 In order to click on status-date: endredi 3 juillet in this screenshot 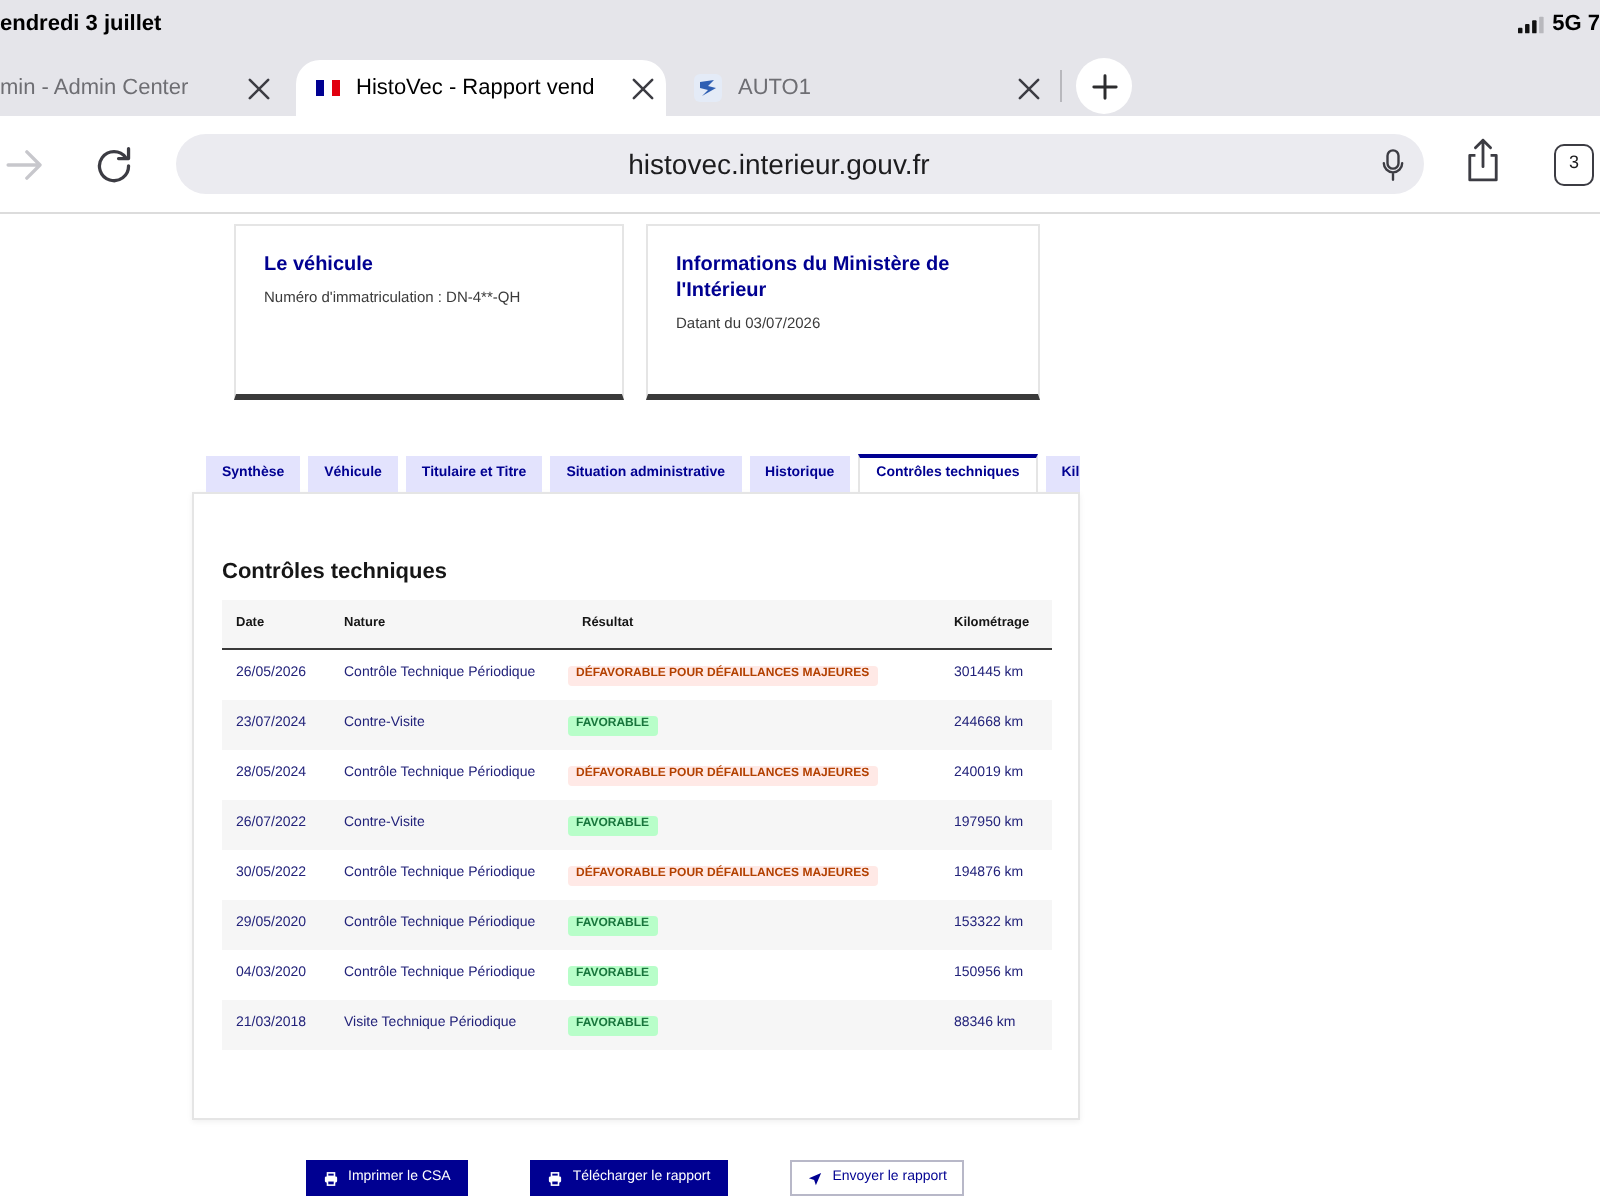, I will do `click(81, 25)`.